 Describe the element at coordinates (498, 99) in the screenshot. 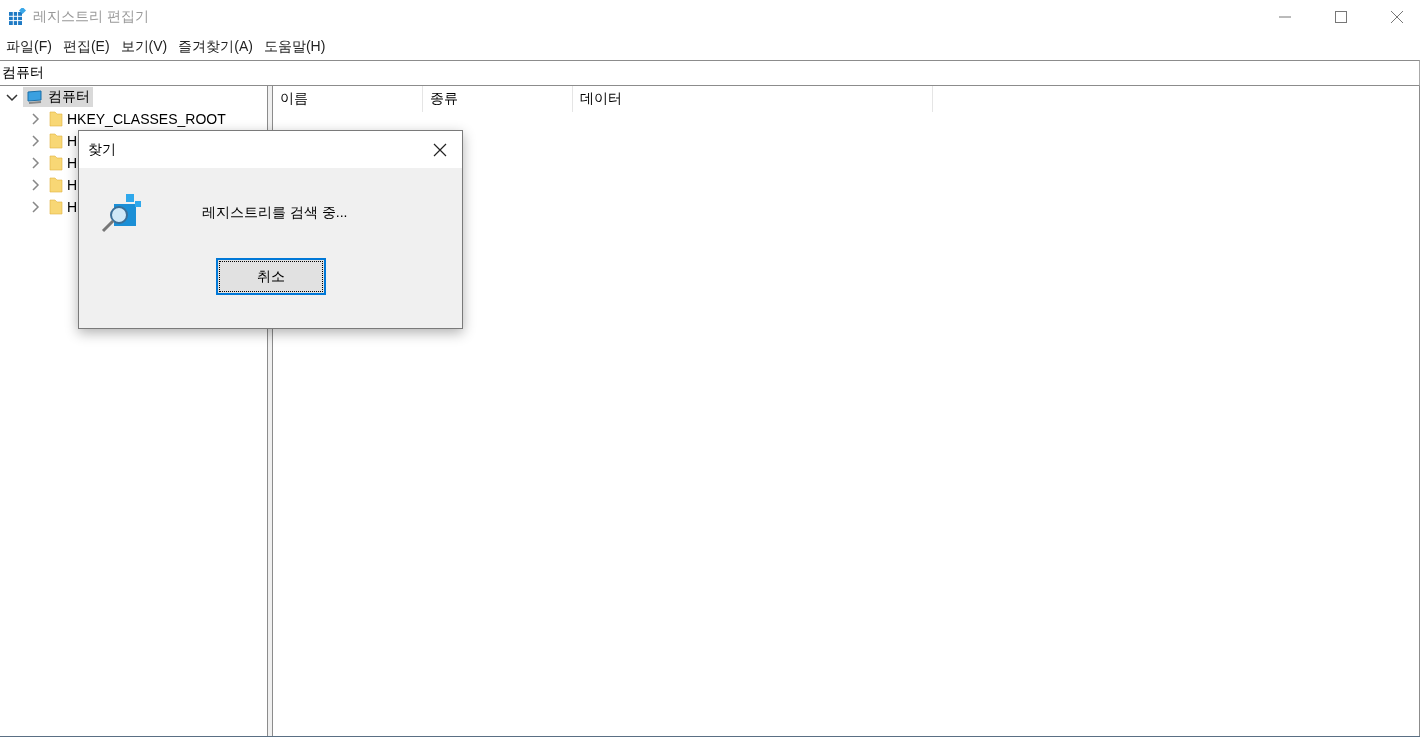

I see `column-header: 종류` at that location.